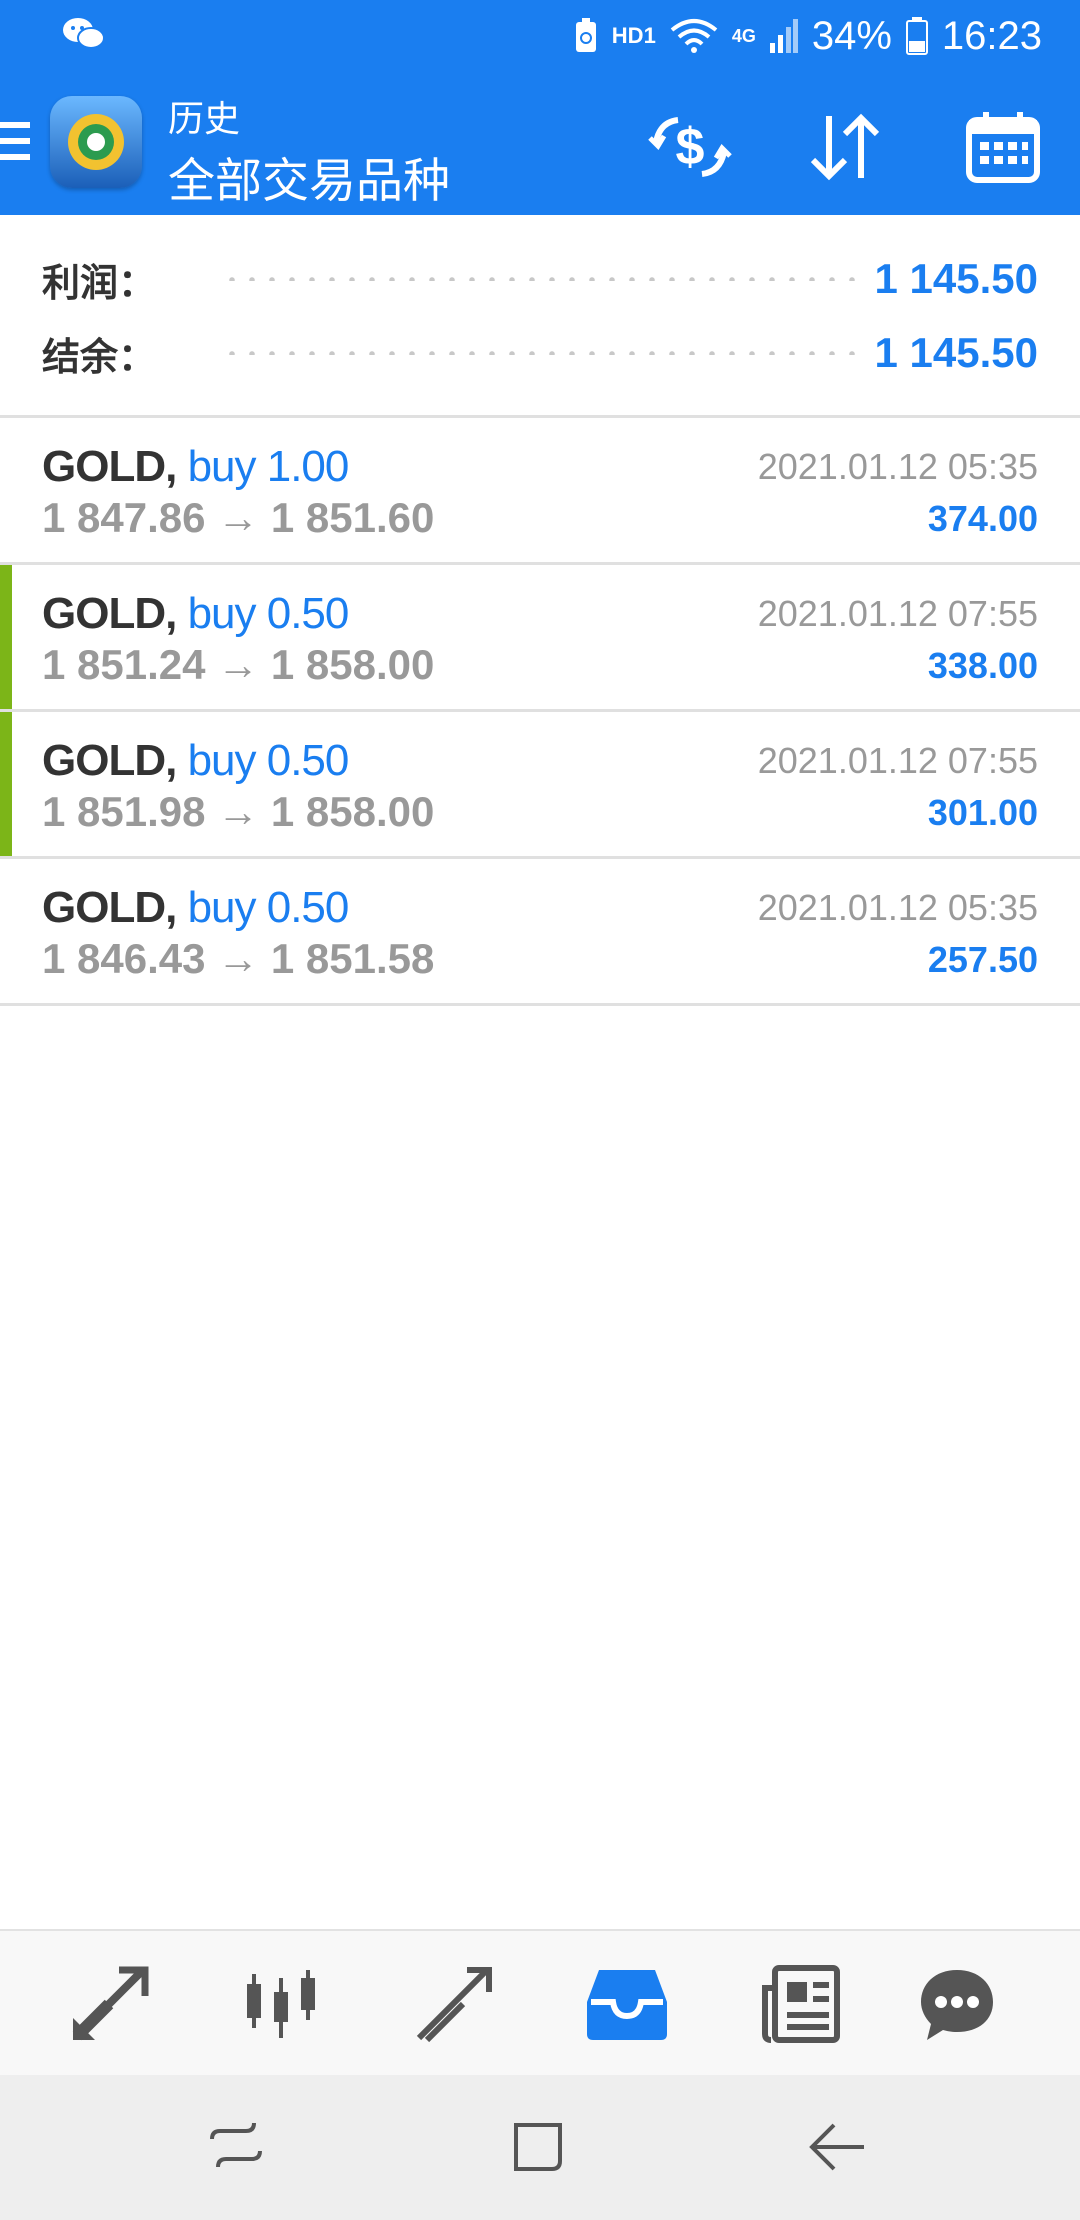 This screenshot has width=1080, height=2220. I want to click on status-bar: HD1 4G 34% 16:23, so click(540, 36).